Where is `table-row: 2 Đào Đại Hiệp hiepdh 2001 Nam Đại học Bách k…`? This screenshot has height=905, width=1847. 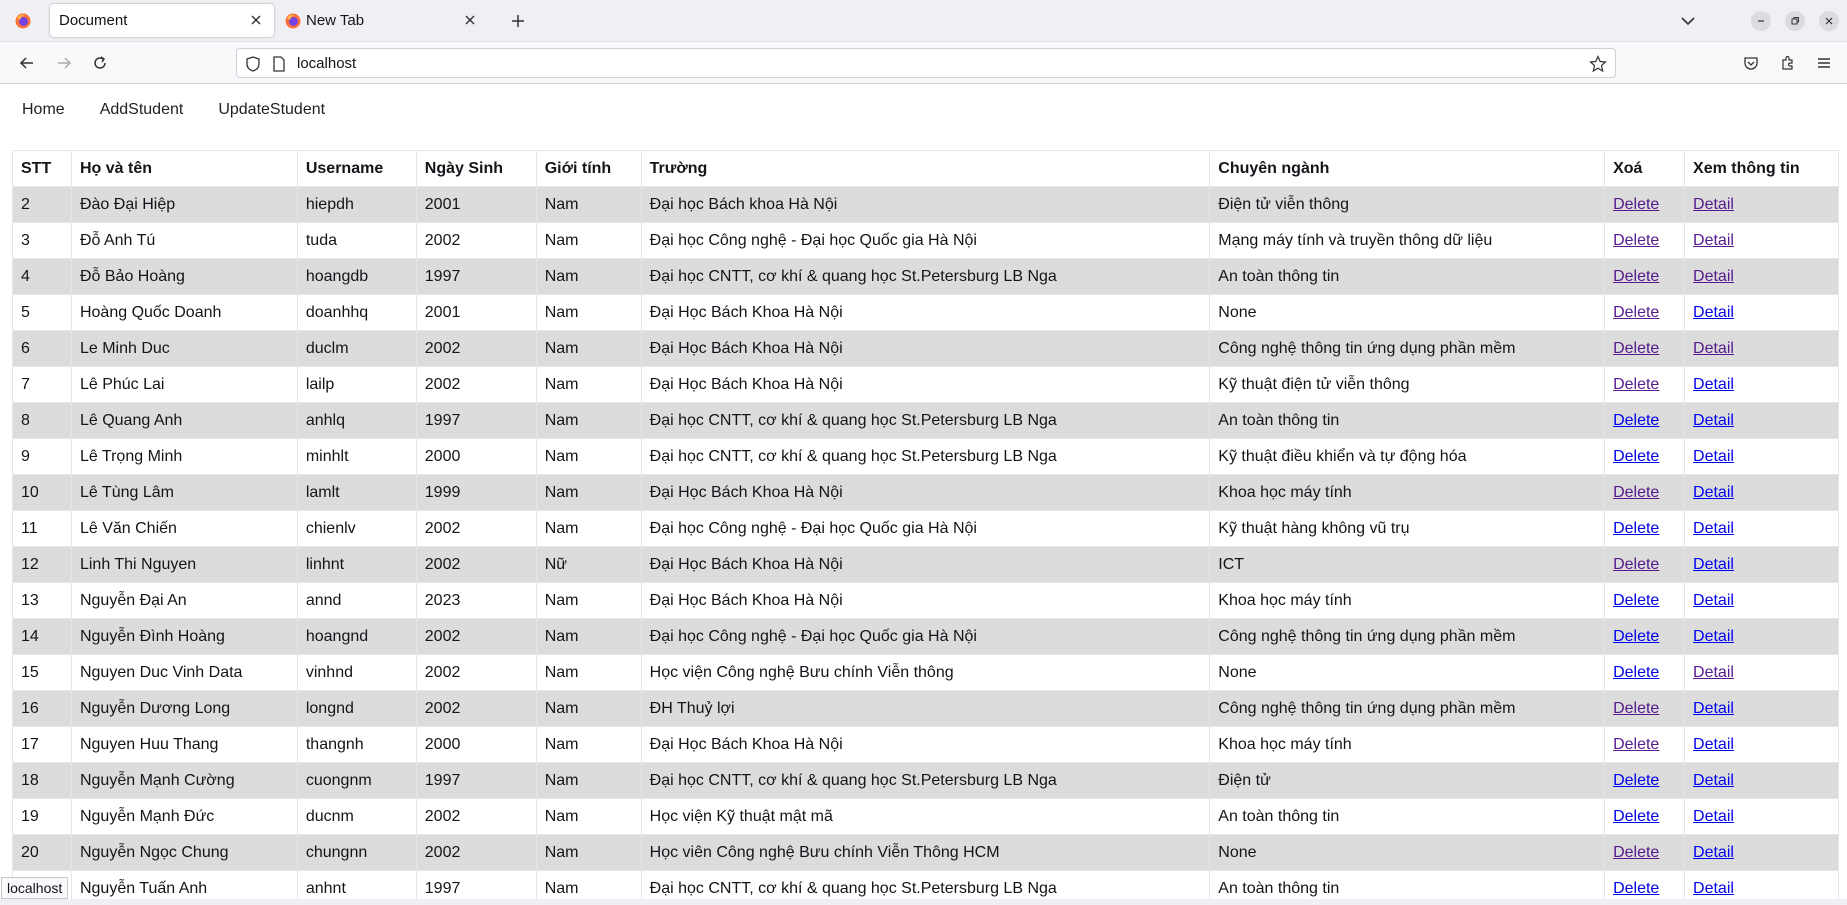
table-row: 2 Đào Đại Hiệp hiepdh 2001 Nam Đại học Bách k… is located at coordinates (925, 204).